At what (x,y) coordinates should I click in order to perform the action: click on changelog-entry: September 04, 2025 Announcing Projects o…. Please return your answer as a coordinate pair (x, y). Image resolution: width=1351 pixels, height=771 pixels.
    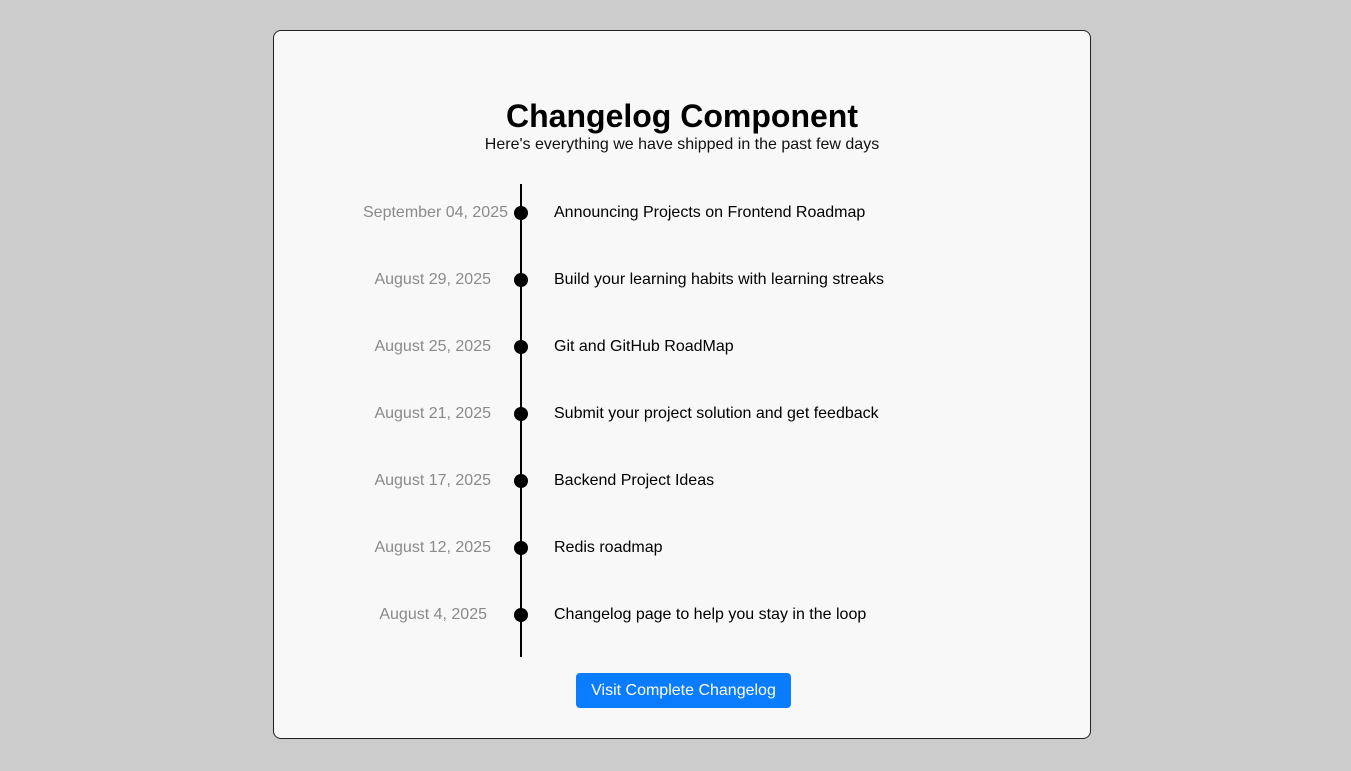
    Looking at the image, I should click on (683, 213).